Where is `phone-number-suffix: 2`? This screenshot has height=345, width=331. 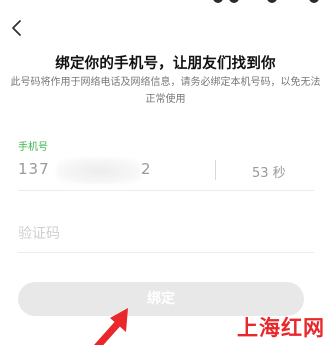
phone-number-suffix: 2 is located at coordinates (146, 169).